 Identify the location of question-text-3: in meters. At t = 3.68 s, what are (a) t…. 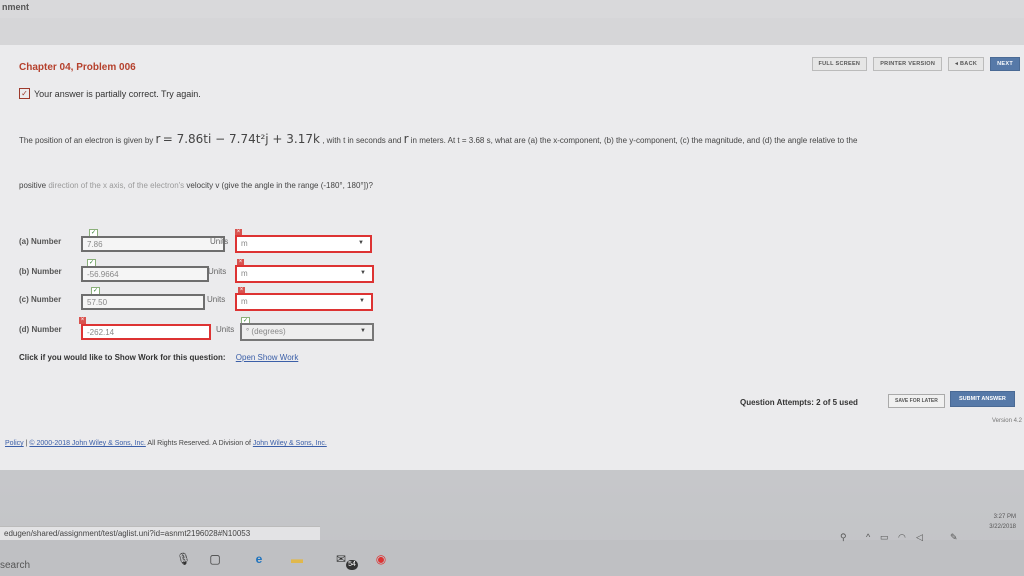
(634, 140).